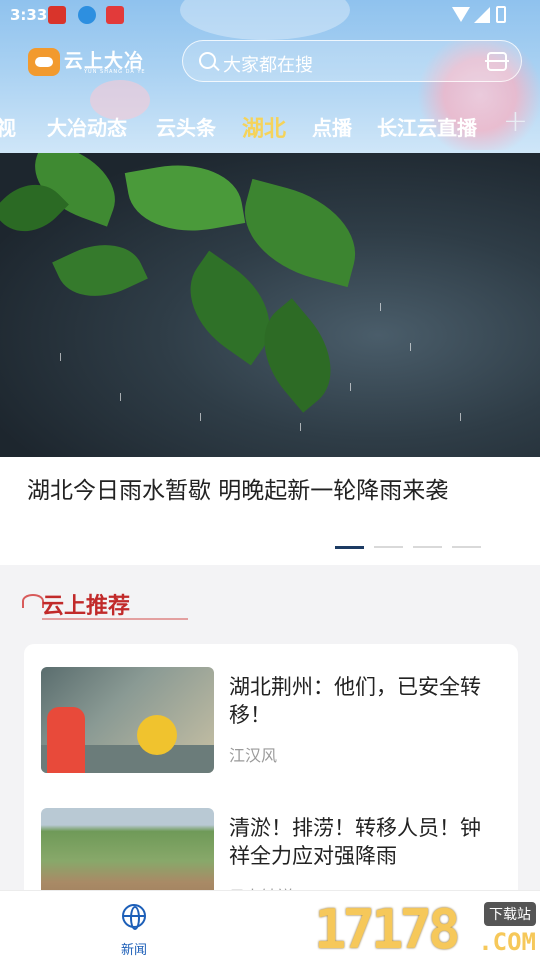  I want to click on site-watermark: 17178 下载站 .COM, so click(427, 927).